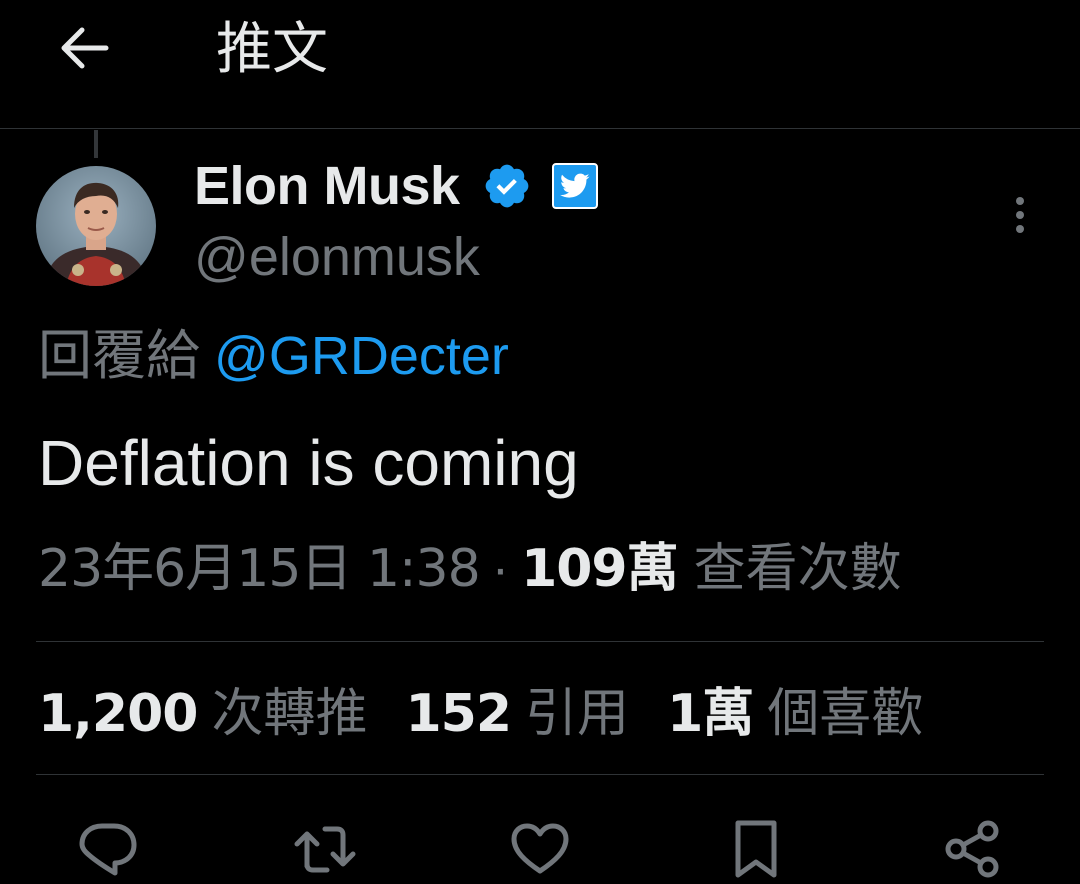 This screenshot has width=1080, height=884. I want to click on tweet-body-text: Deflation is coming, so click(308, 463).